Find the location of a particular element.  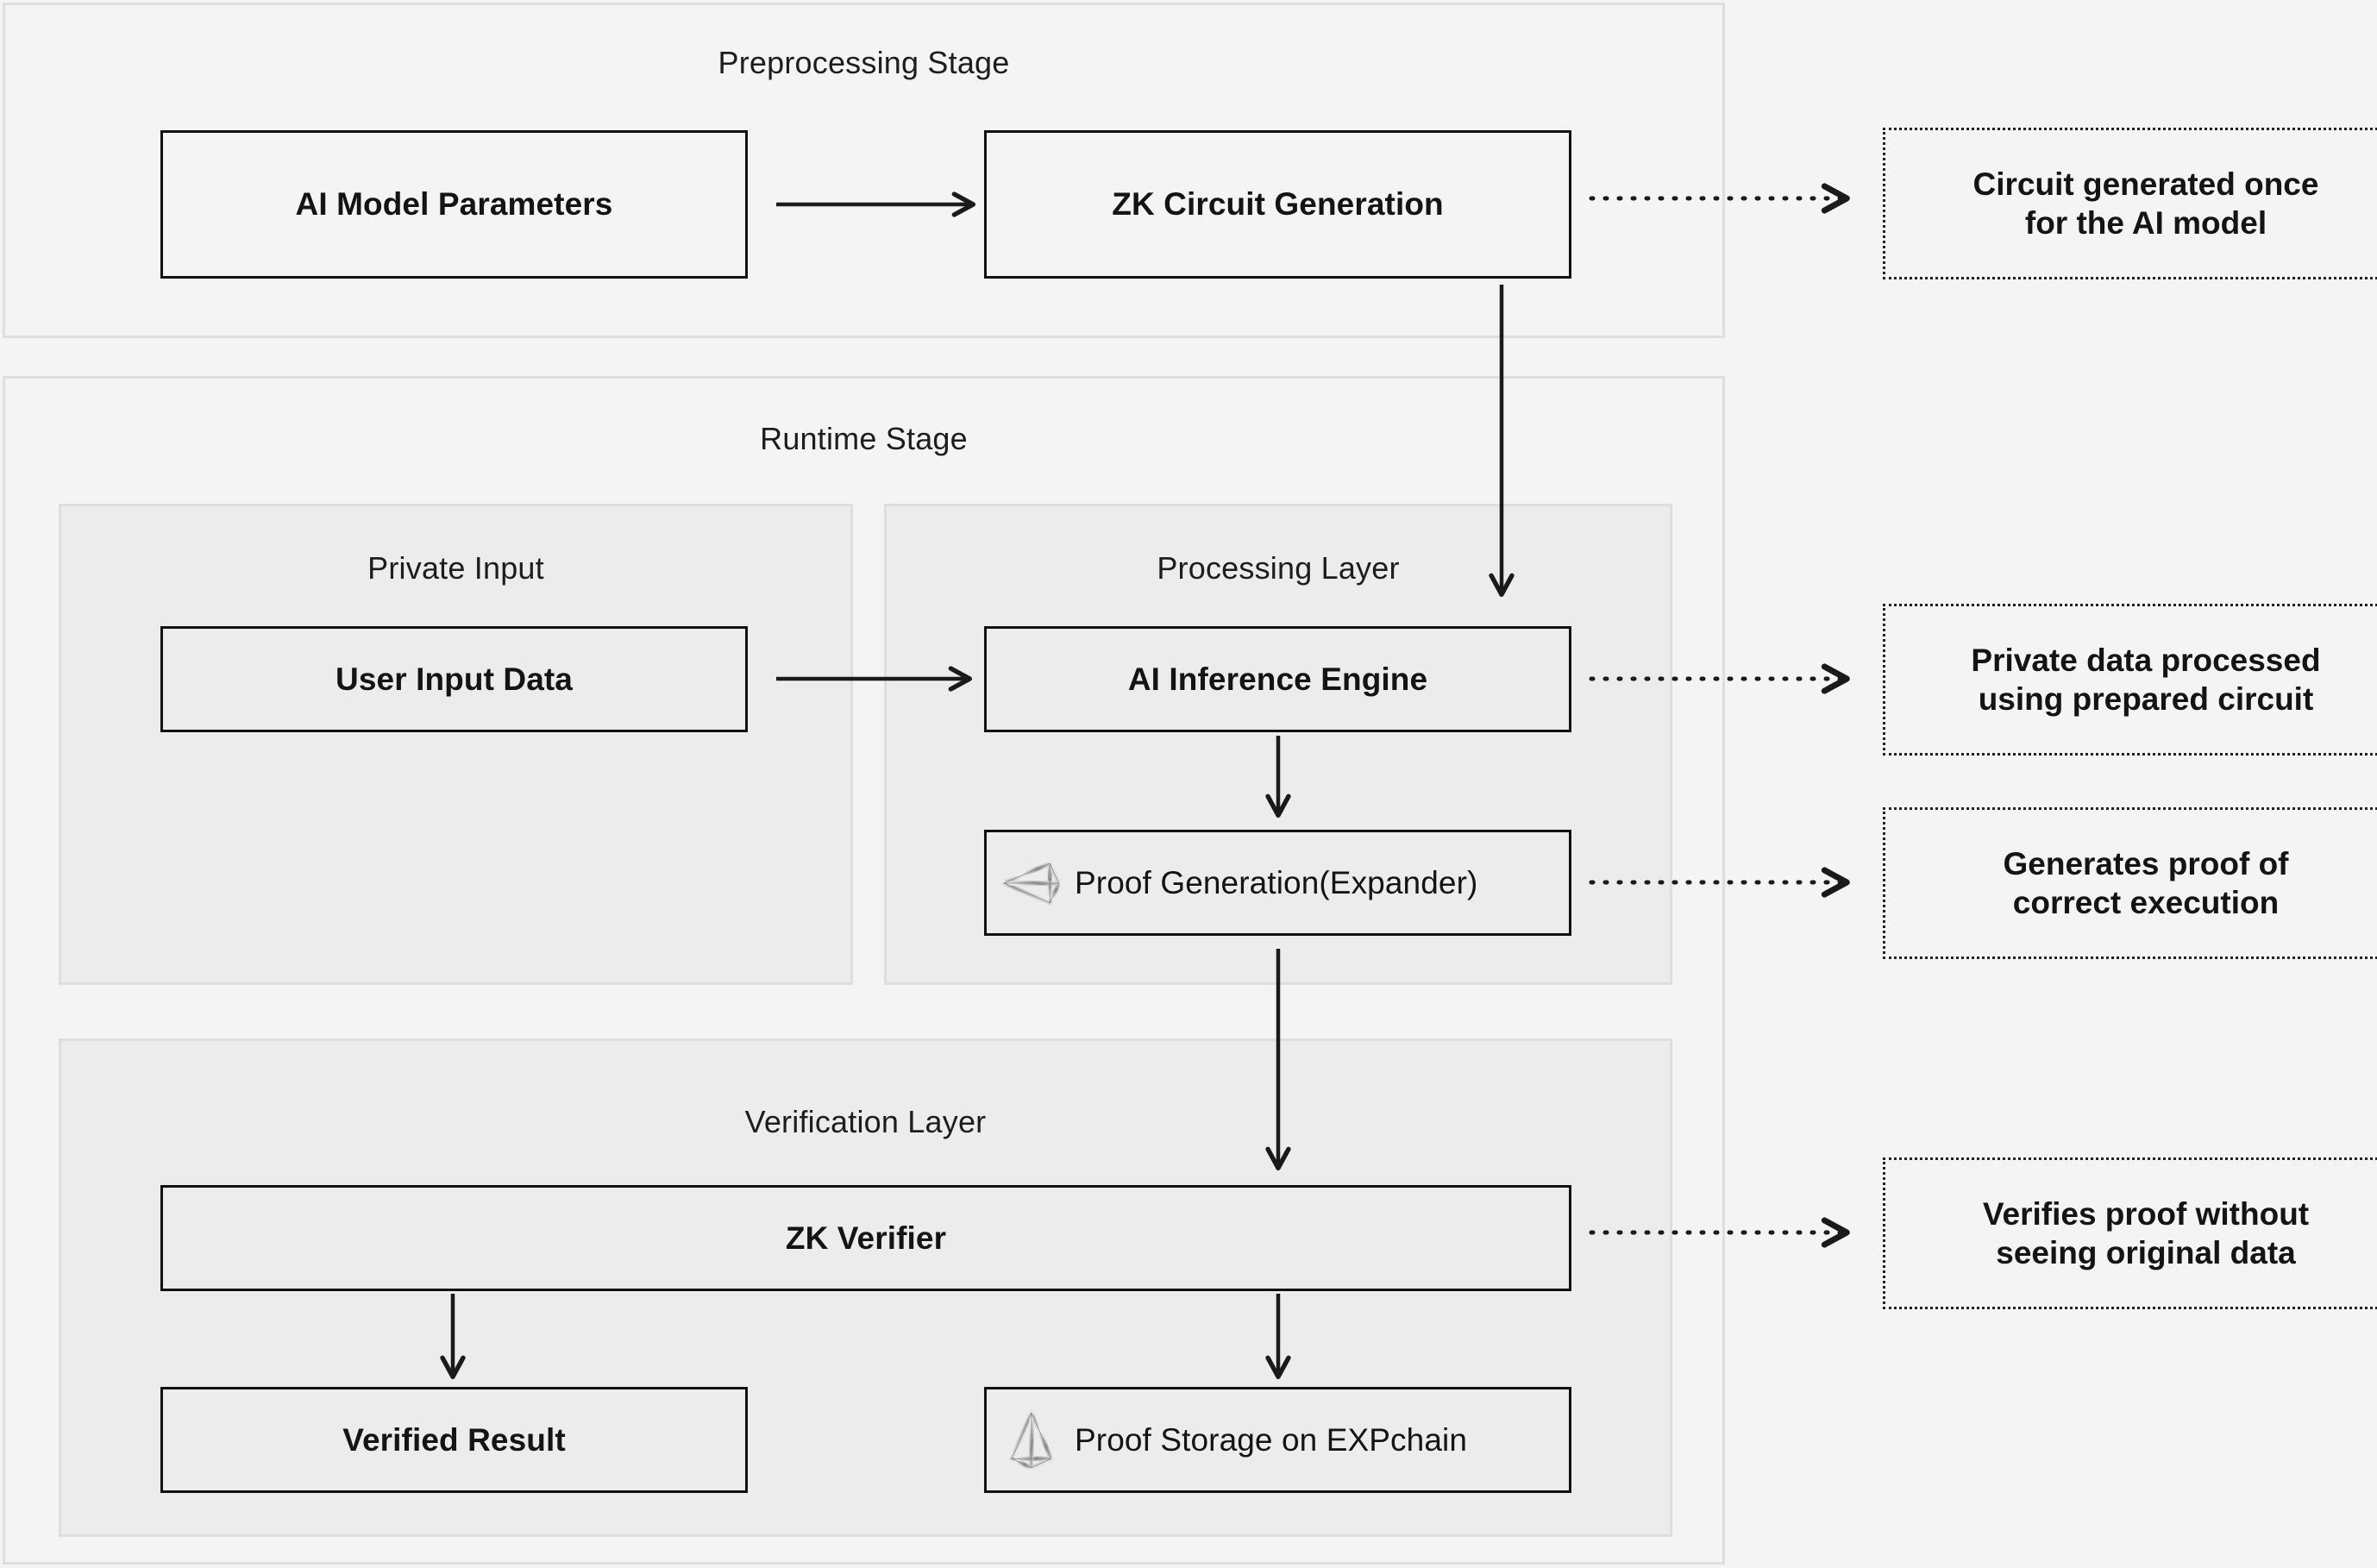

node-ai-inference-engine: AI Inference Engine is located at coordinates (1278, 679).